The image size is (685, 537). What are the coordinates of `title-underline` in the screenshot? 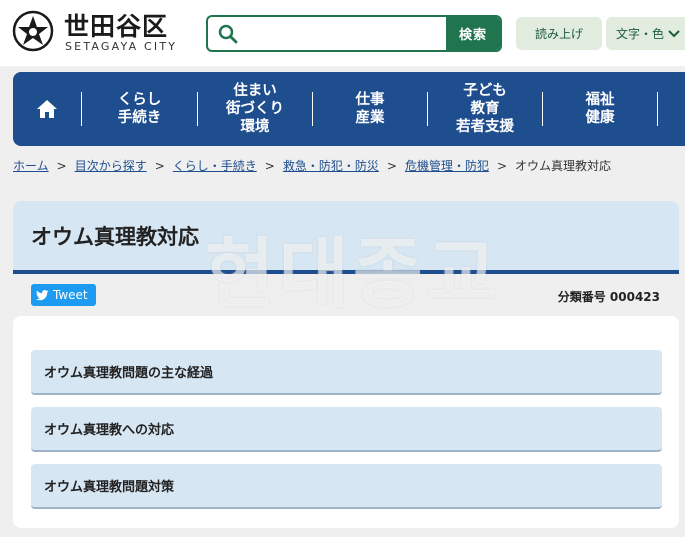 It's located at (346, 272).